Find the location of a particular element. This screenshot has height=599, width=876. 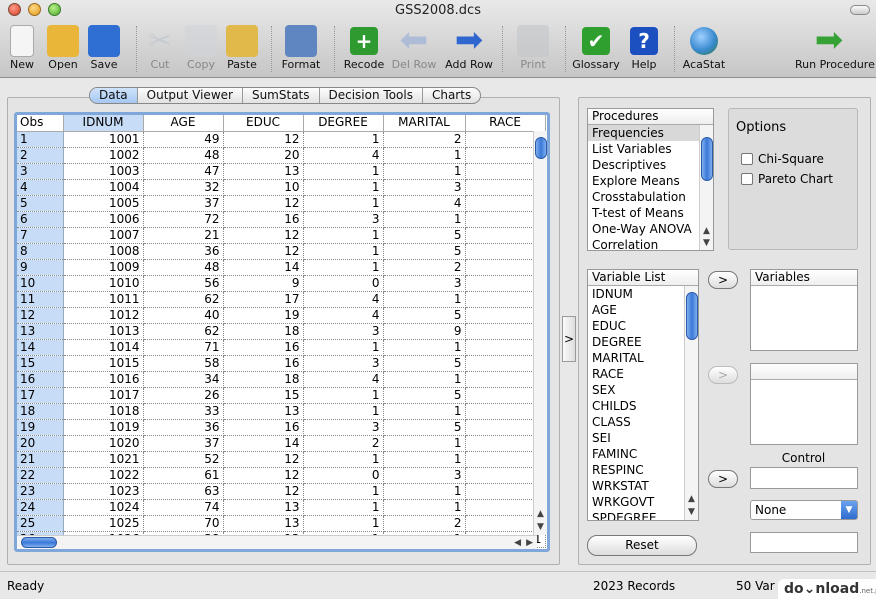

table-cell: 1007 is located at coordinates (103, 235).